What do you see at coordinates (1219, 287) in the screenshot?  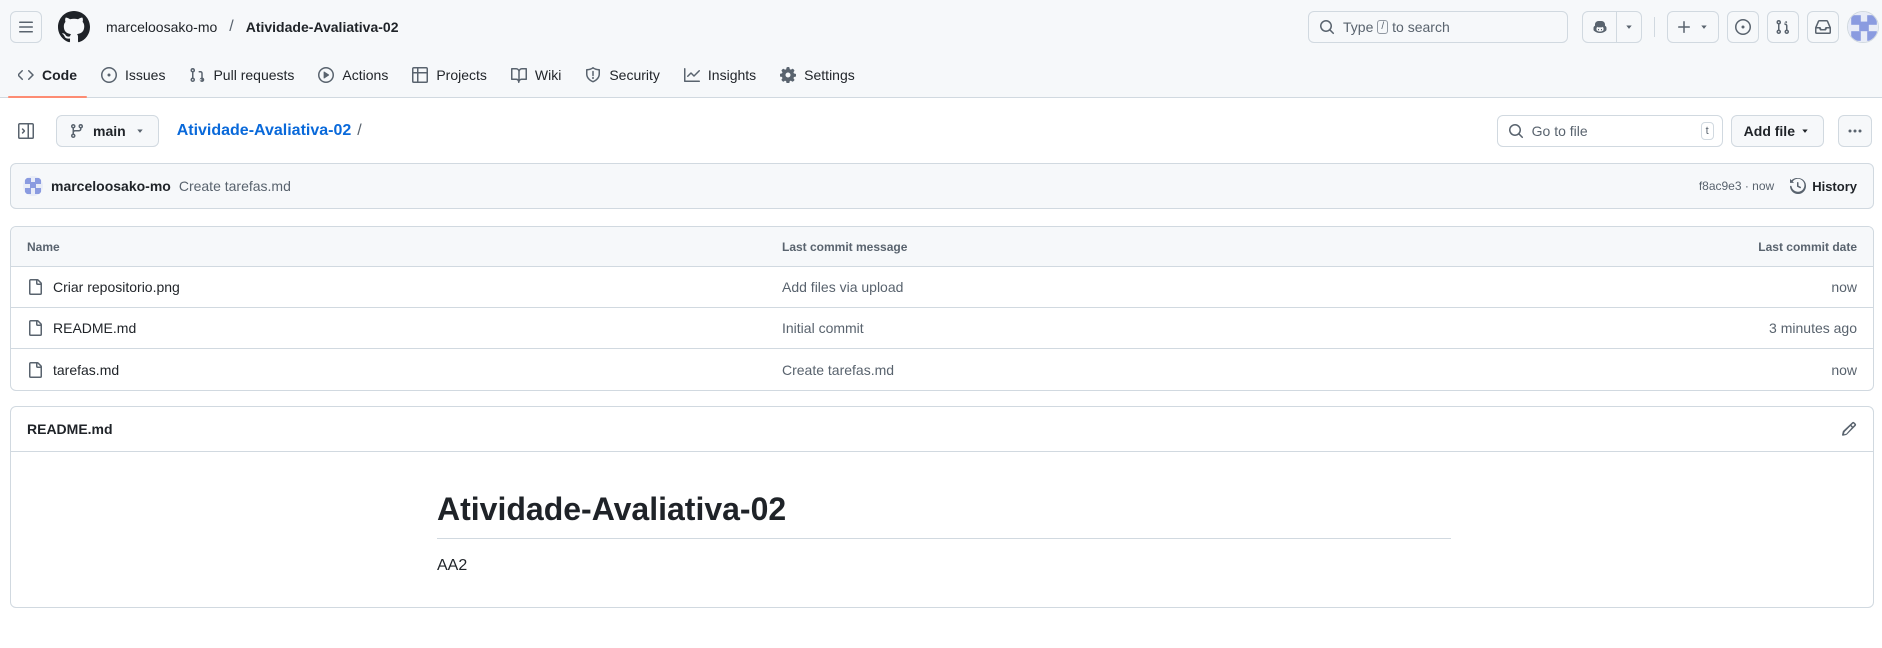 I see `file-commit-message: Add files via upload` at bounding box center [1219, 287].